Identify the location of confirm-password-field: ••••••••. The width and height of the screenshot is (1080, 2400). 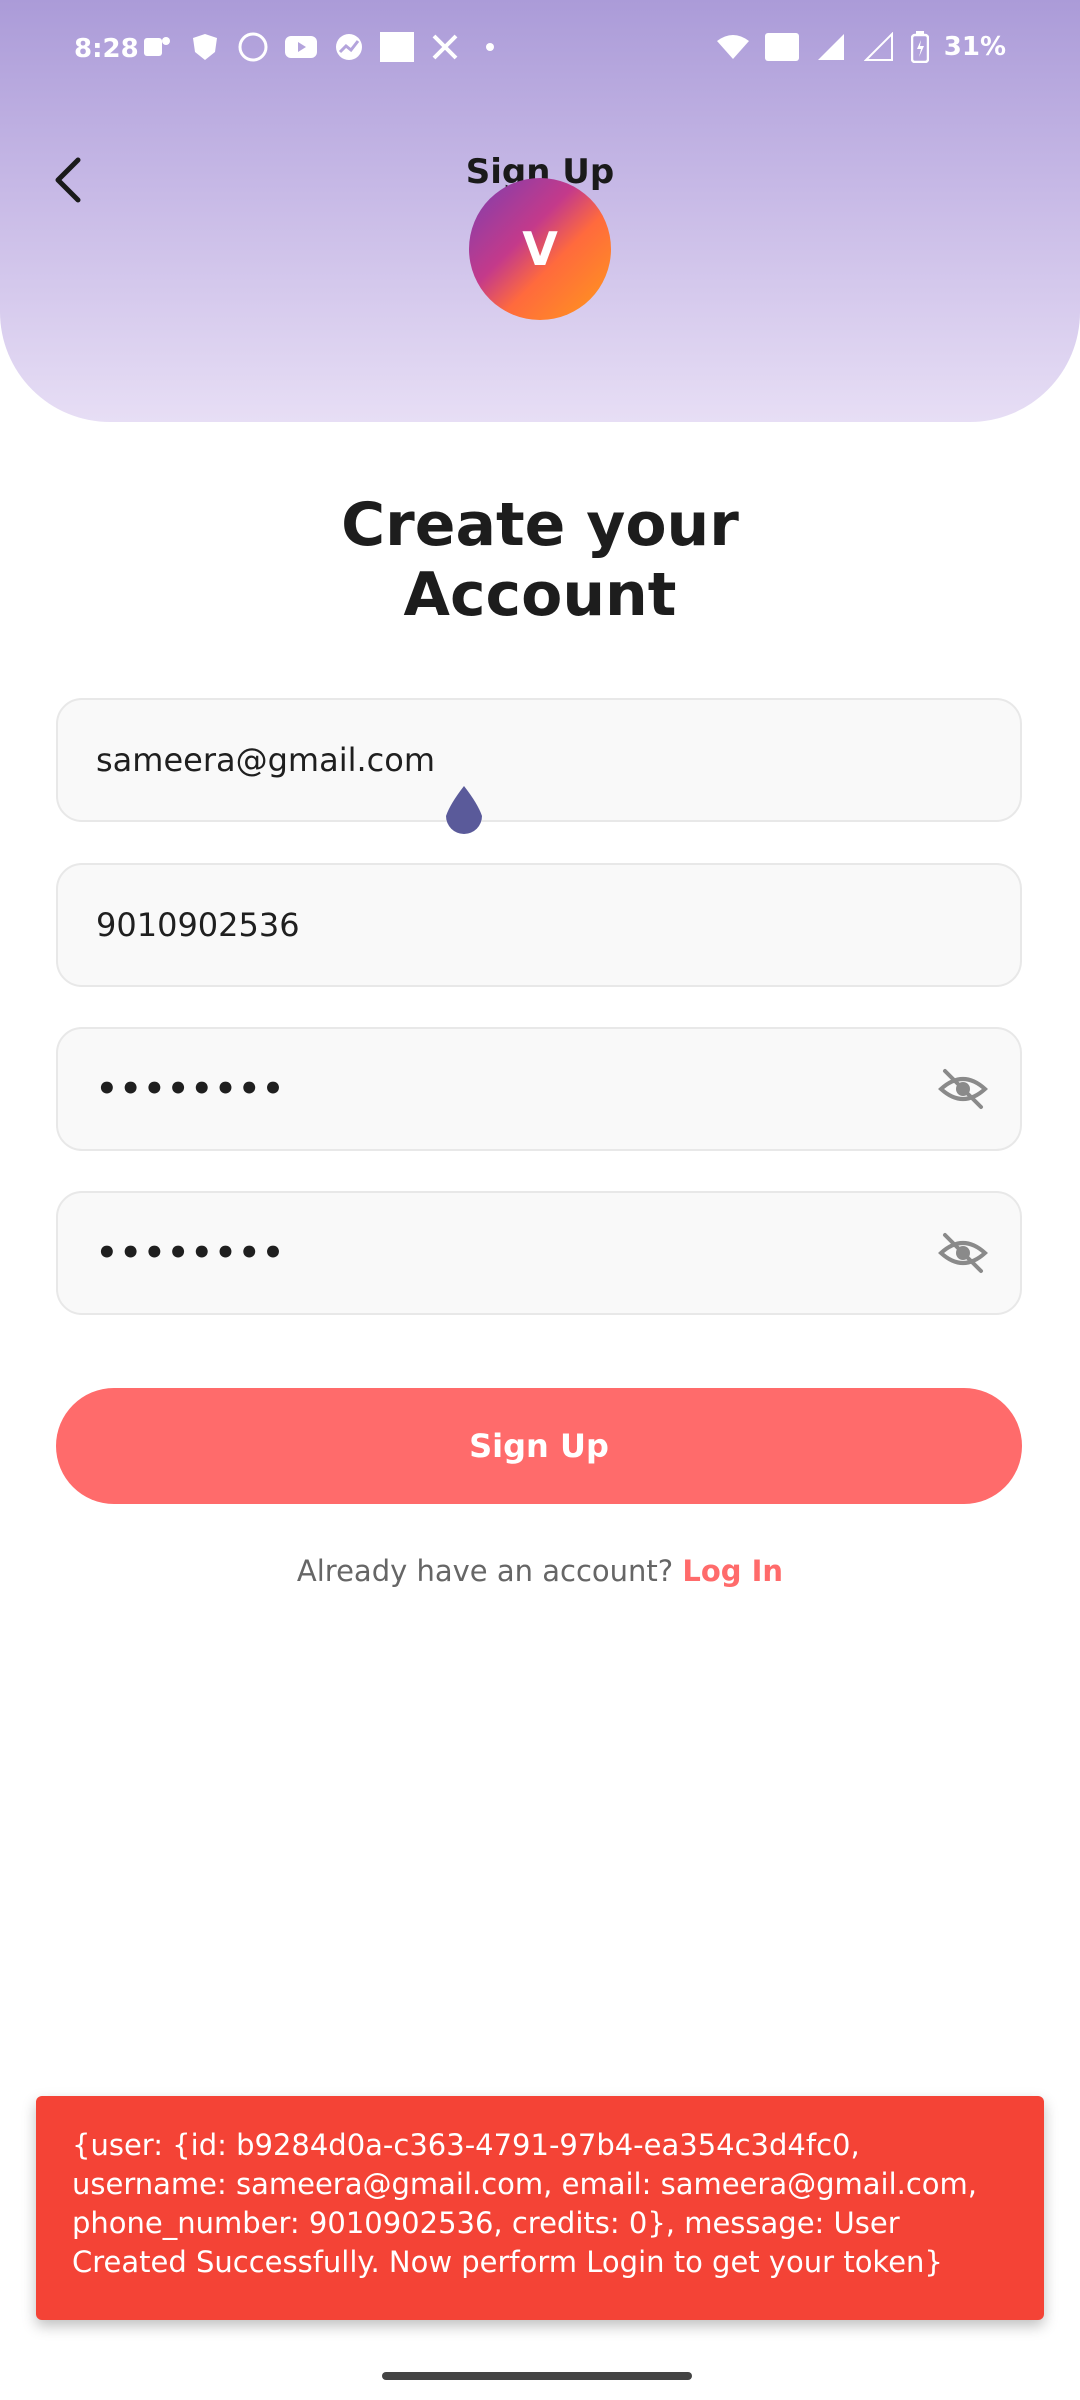
(539, 1253).